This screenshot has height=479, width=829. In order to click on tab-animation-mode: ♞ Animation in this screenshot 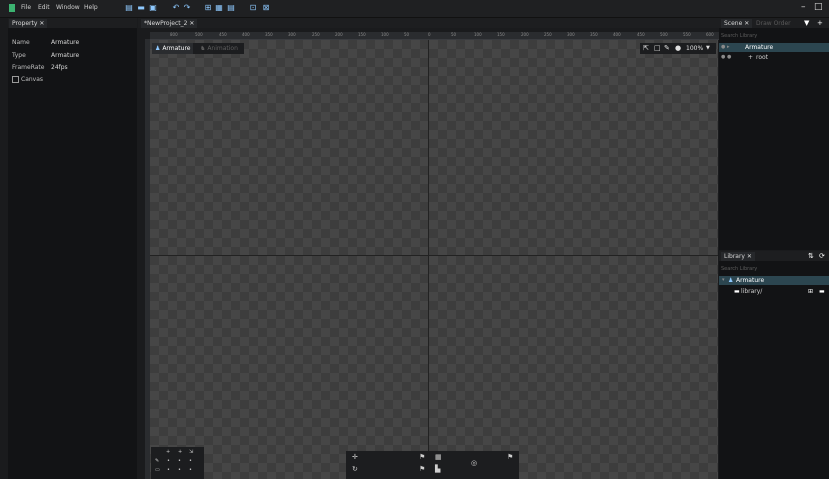, I will do `click(219, 48)`.